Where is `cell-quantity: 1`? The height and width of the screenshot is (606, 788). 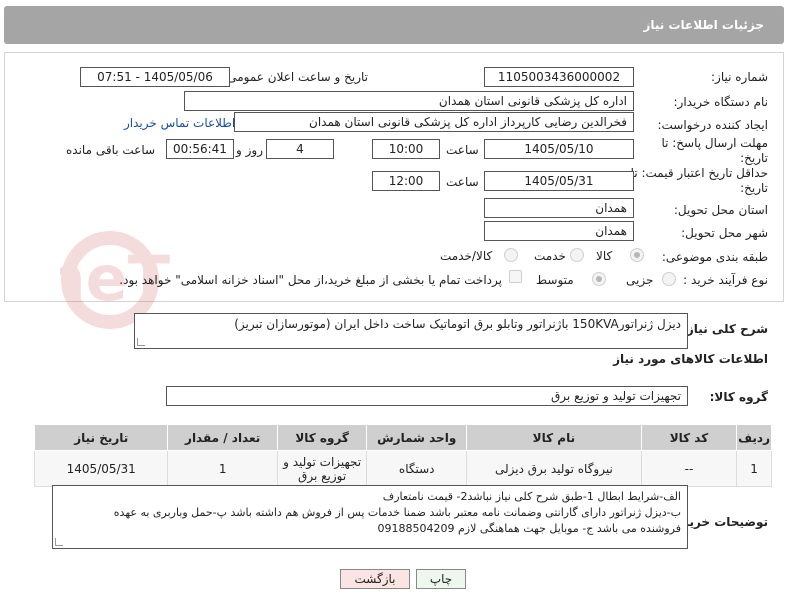 cell-quantity: 1 is located at coordinates (222, 468).